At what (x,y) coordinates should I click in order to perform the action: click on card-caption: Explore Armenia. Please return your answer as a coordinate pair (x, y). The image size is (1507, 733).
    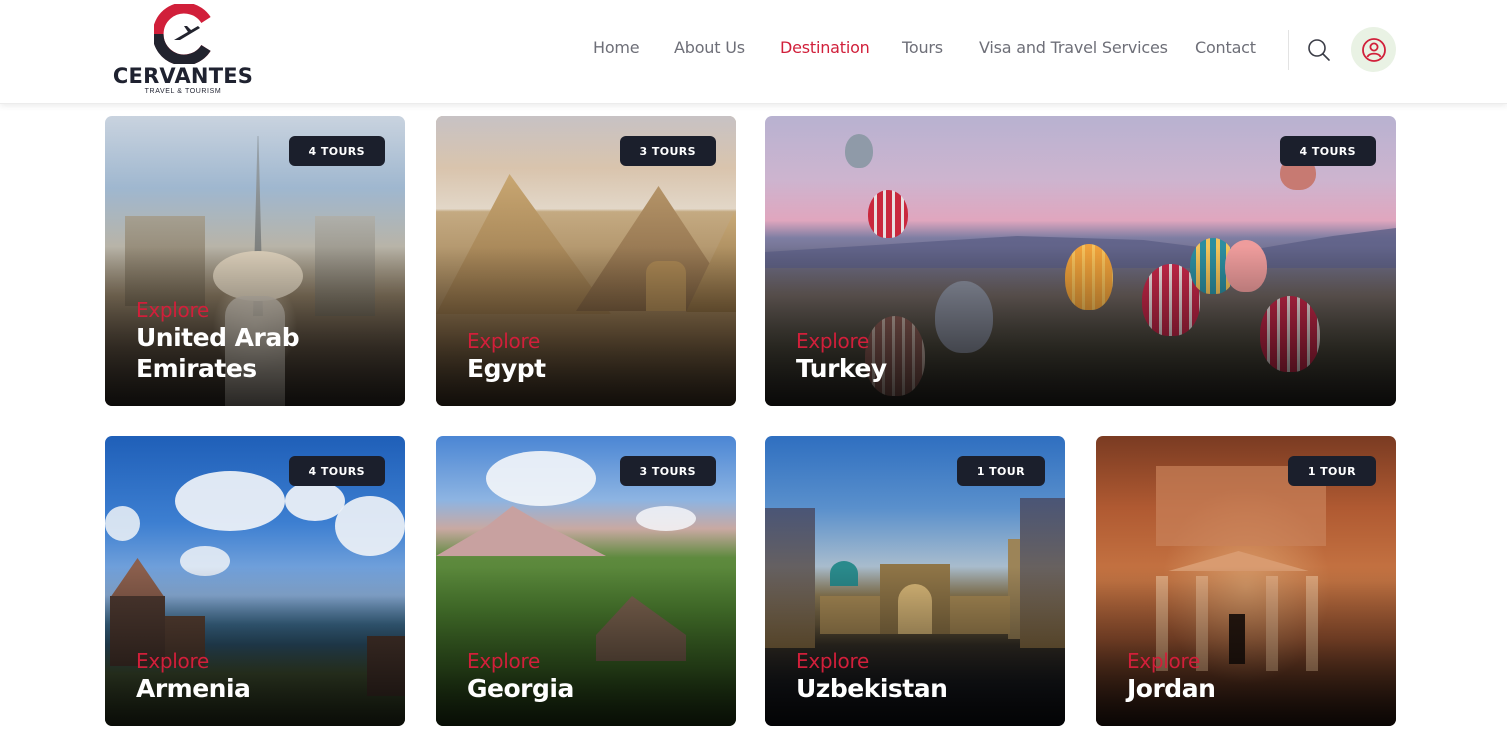
    Looking at the image, I should click on (260, 677).